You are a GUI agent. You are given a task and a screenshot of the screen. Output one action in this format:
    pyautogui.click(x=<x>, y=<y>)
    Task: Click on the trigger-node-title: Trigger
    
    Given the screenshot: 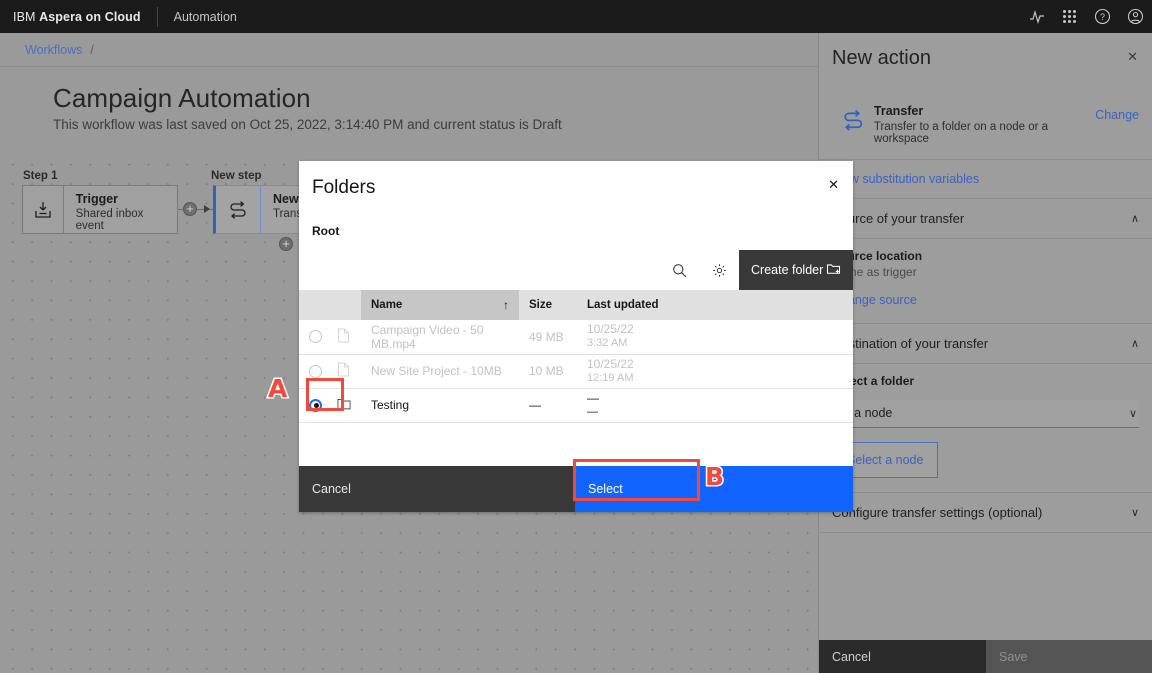 What is the action you would take?
    pyautogui.click(x=97, y=199)
    